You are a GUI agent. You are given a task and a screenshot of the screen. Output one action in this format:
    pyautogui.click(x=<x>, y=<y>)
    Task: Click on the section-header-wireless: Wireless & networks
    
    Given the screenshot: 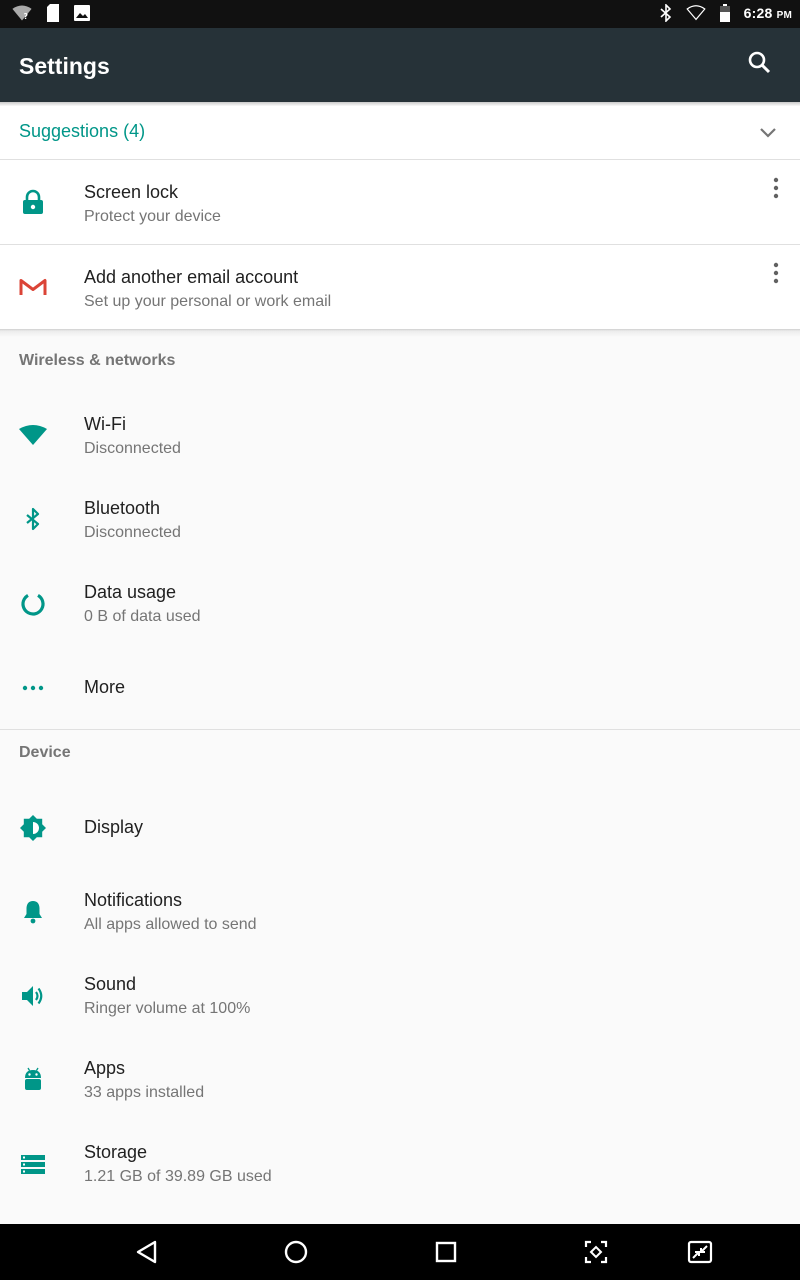 What is the action you would take?
    pyautogui.click(x=97, y=360)
    